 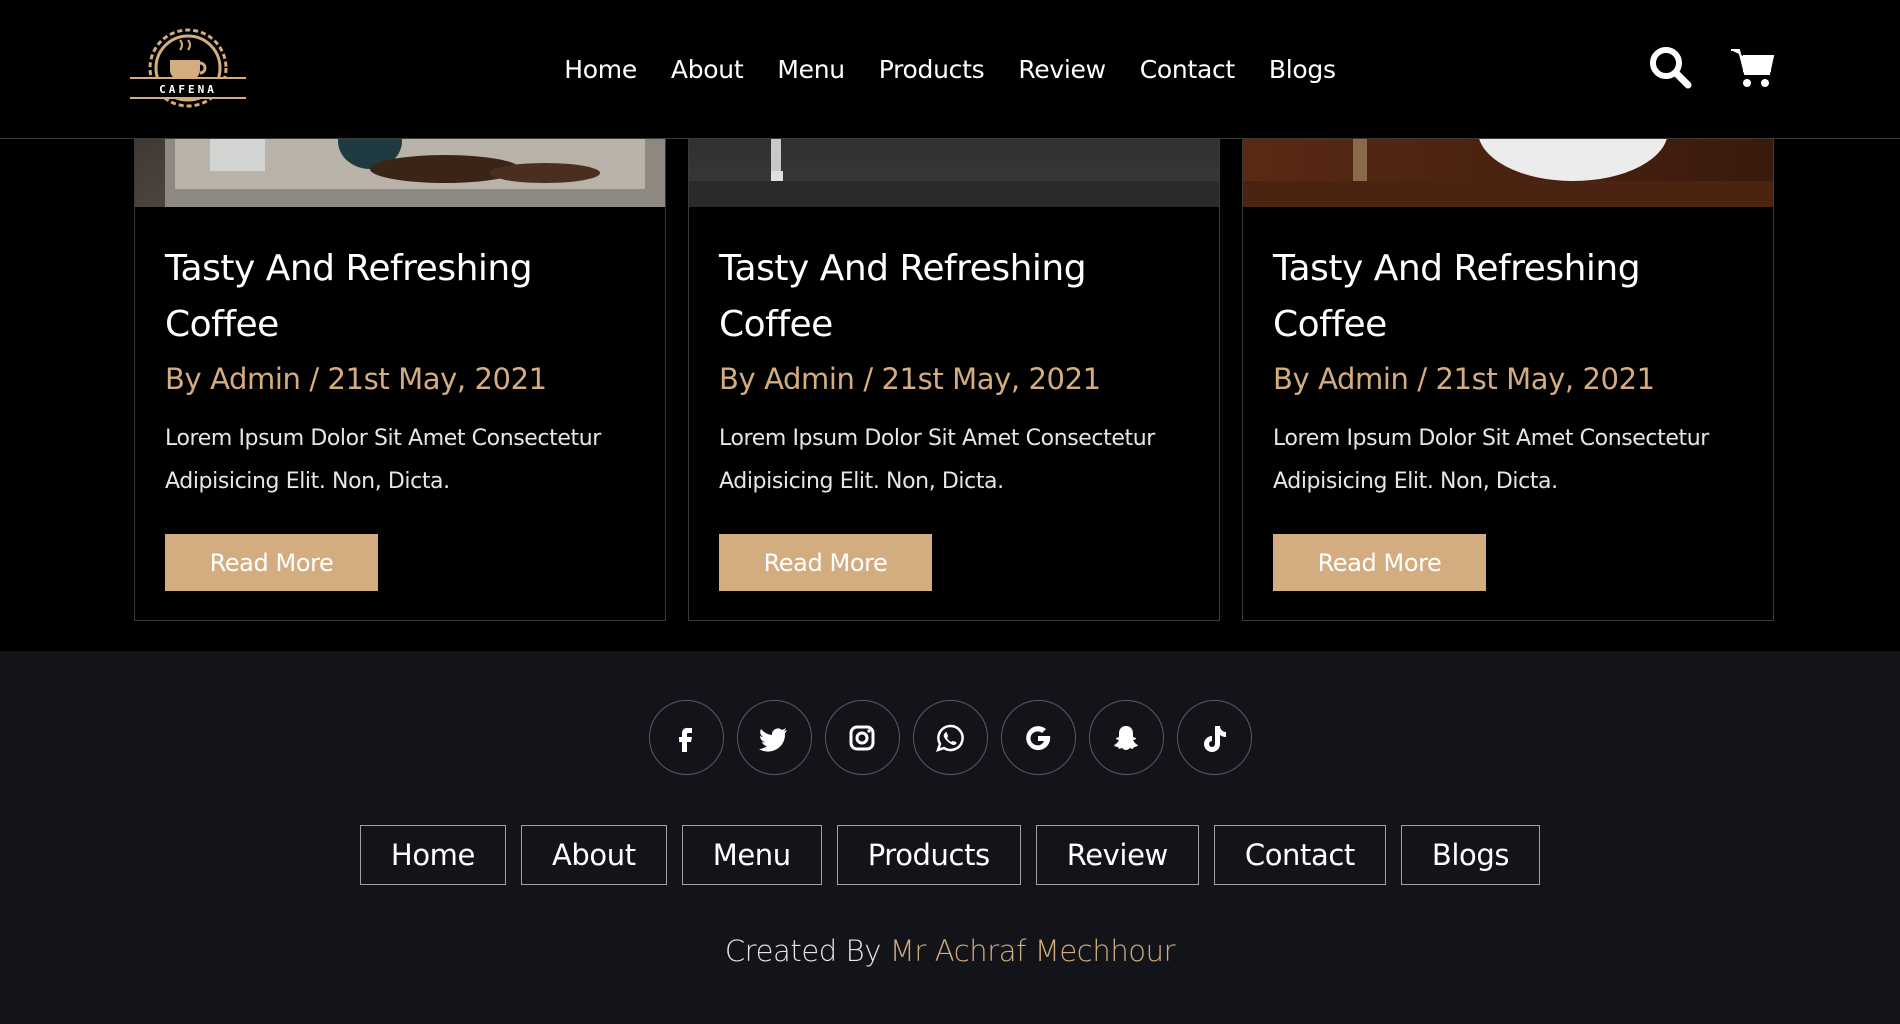 What do you see at coordinates (1038, 737) in the screenshot?
I see `google-icon` at bounding box center [1038, 737].